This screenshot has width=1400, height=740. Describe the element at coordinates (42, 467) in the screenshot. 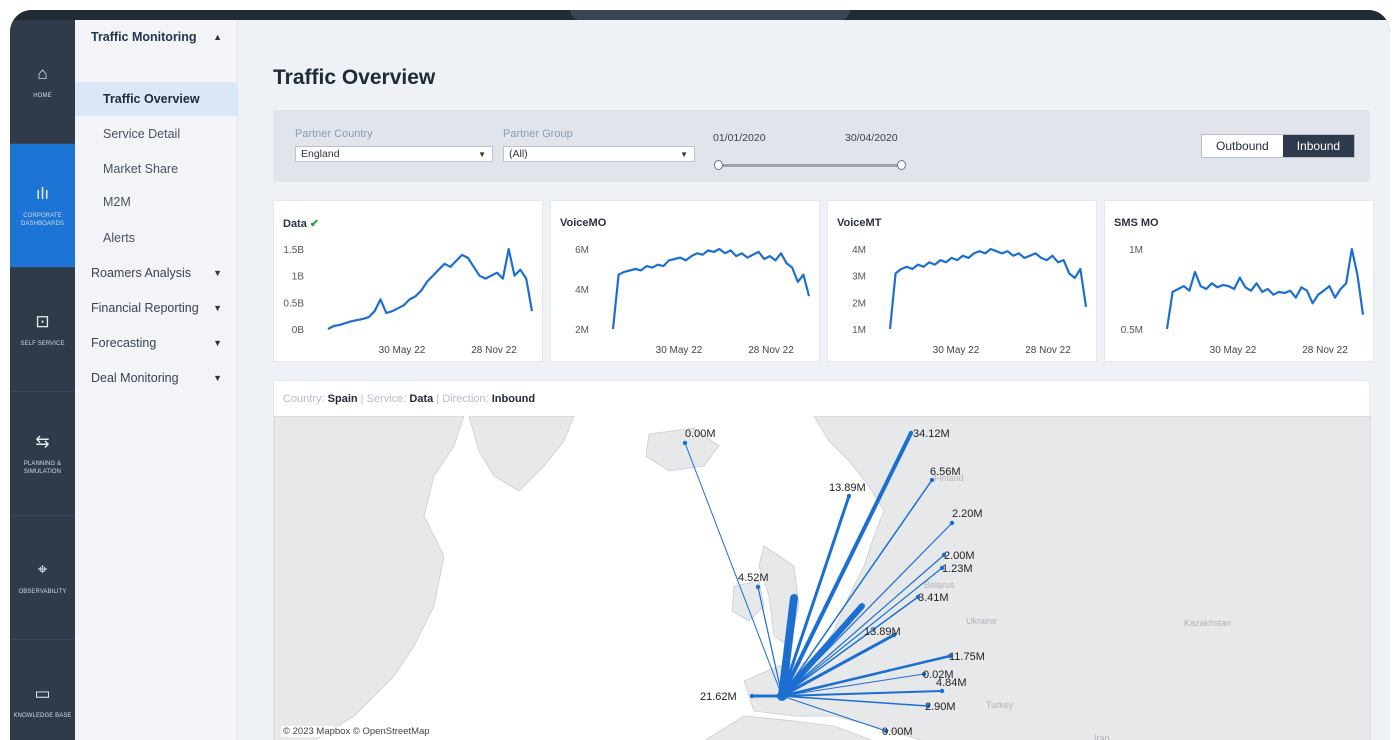

I see `rail-label: PLANNING & SIMULATION` at that location.